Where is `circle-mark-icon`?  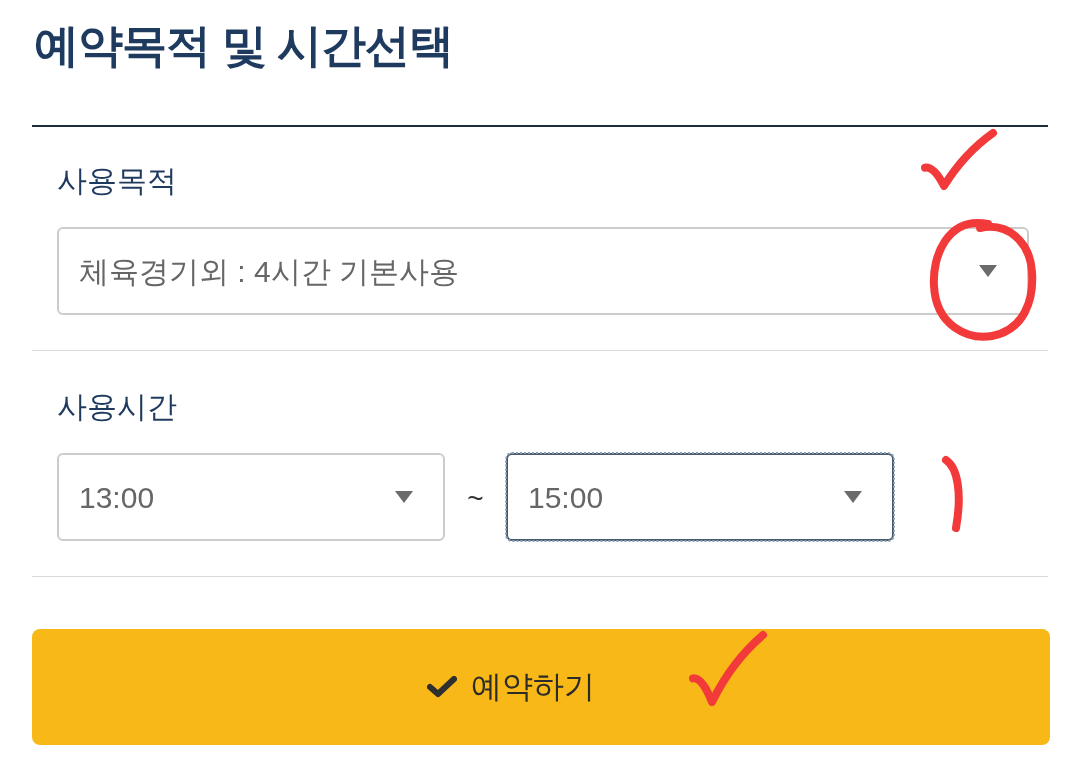
circle-mark-icon is located at coordinates (983, 280).